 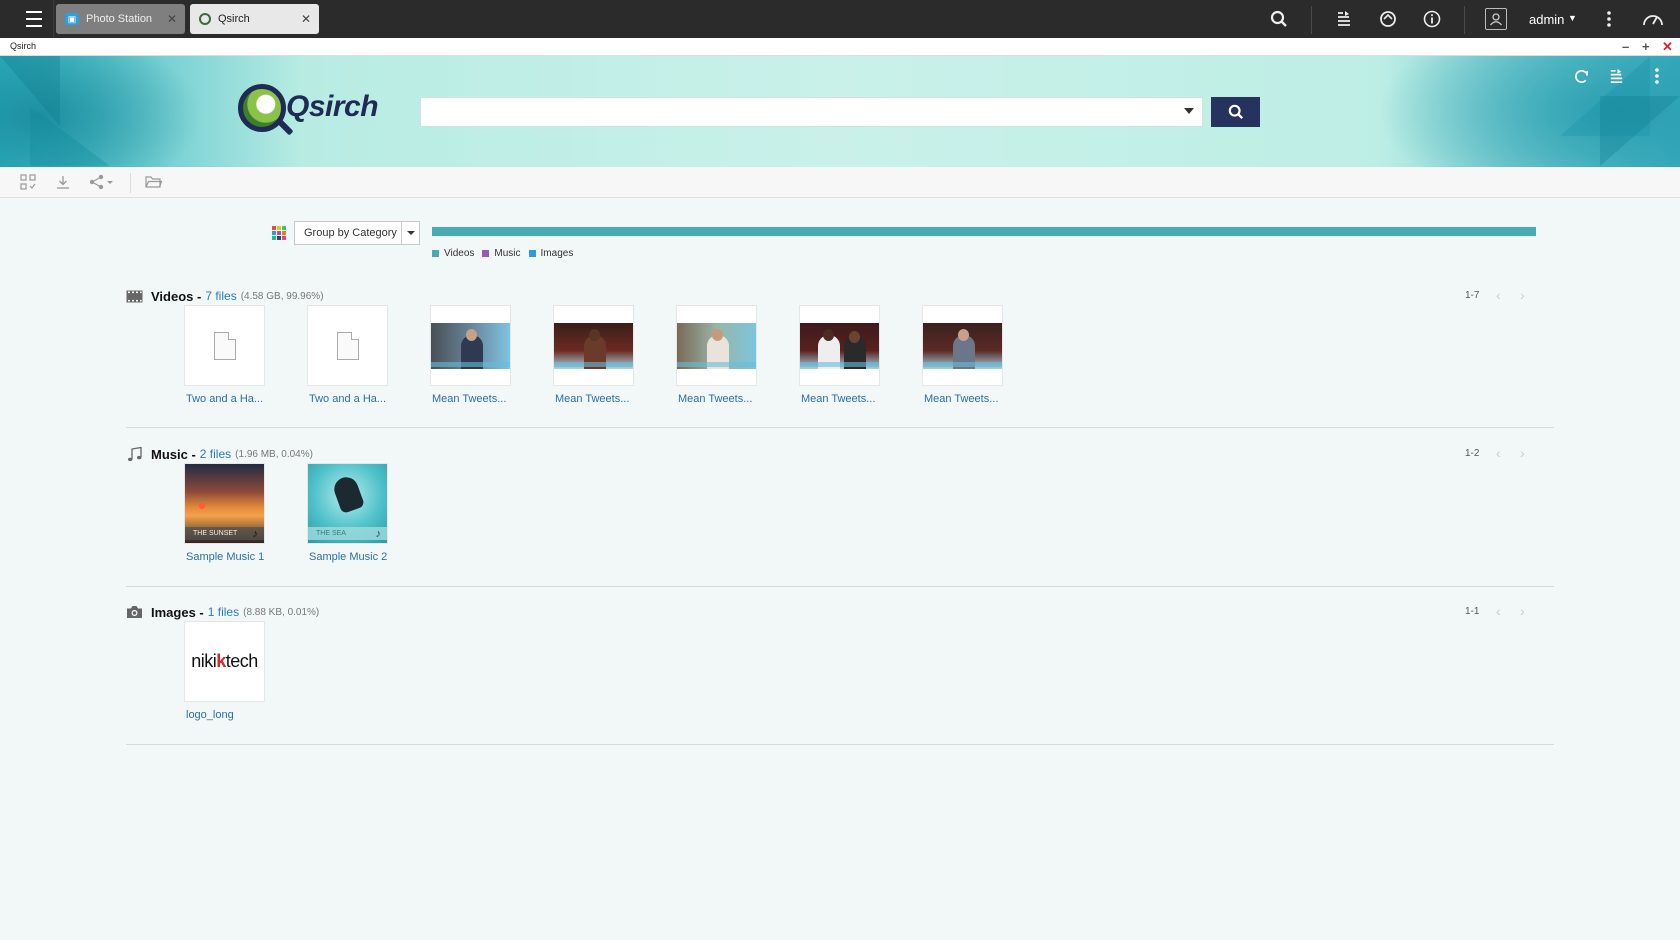 I want to click on section-size-info: (4.58 GB, 99.96%), so click(x=282, y=296).